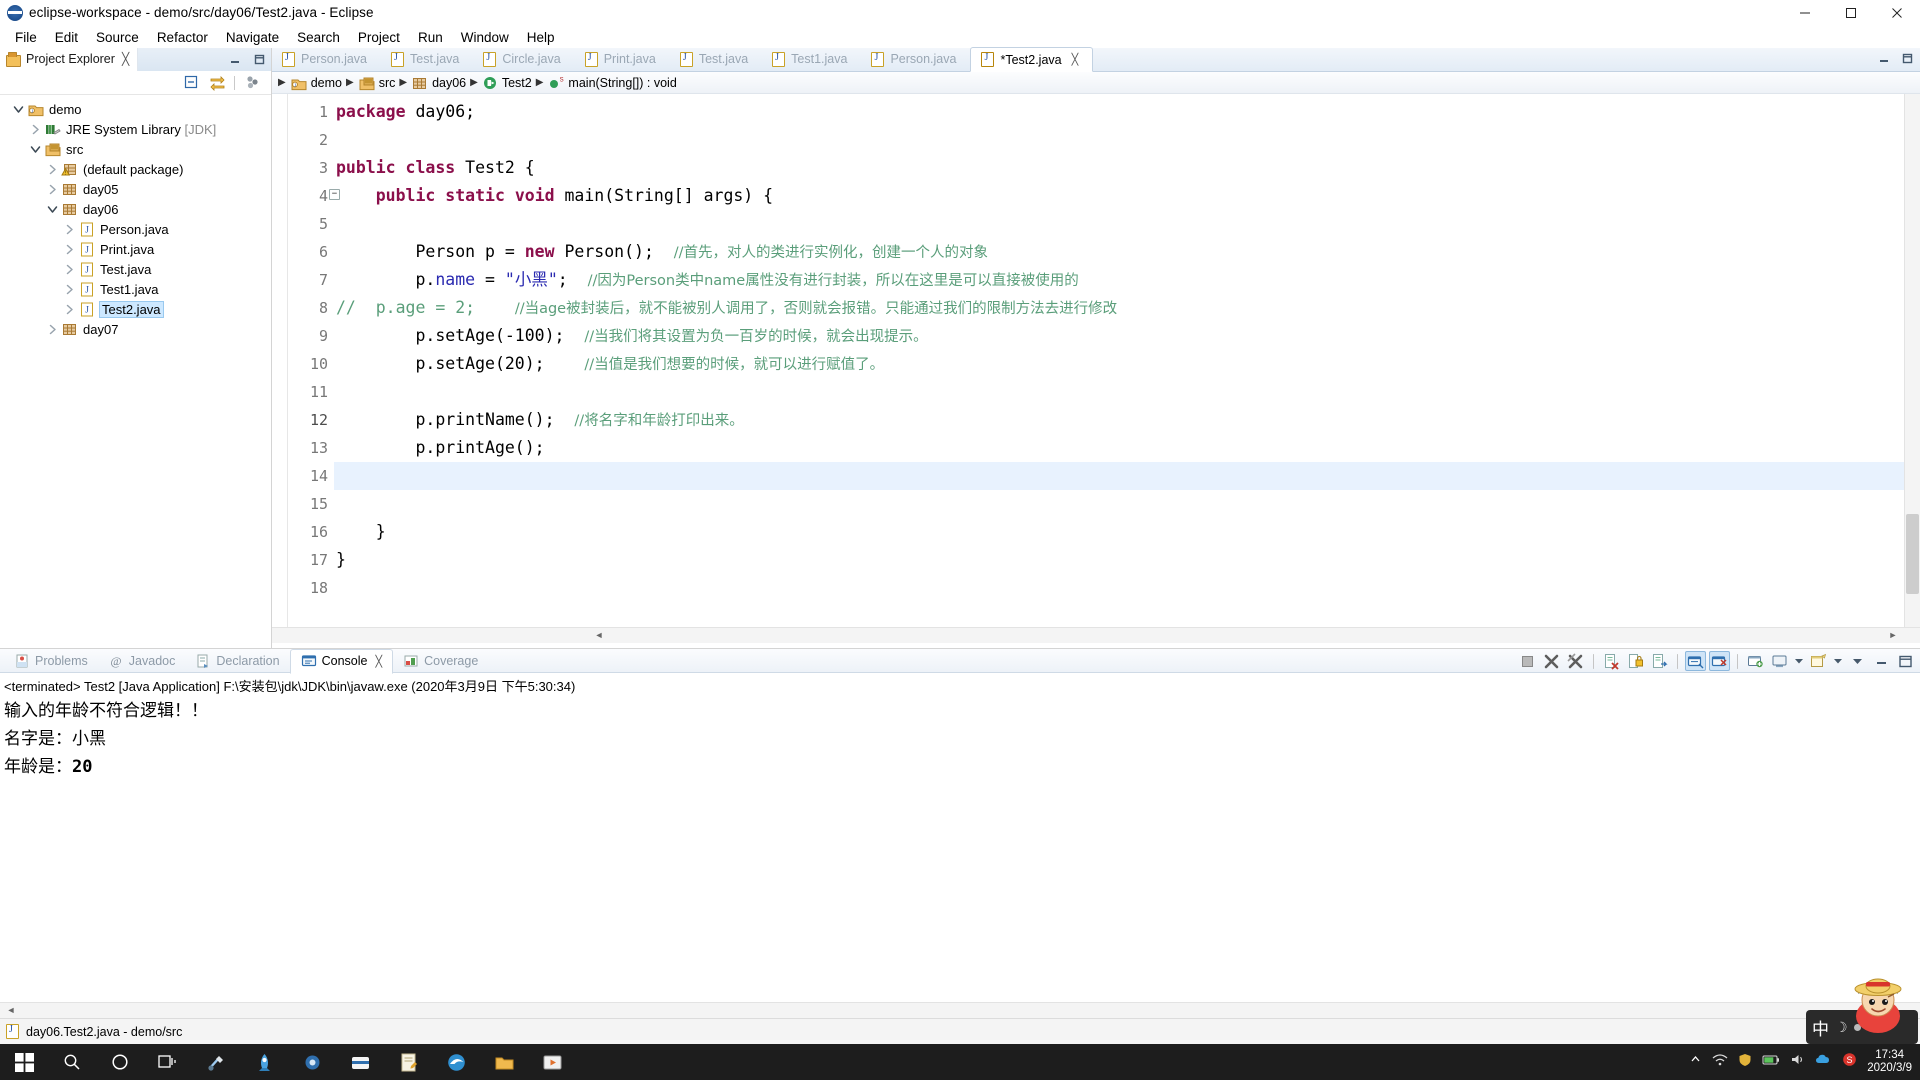  What do you see at coordinates (438, 83) in the screenshot?
I see `breadcrumb-item-day06: day06` at bounding box center [438, 83].